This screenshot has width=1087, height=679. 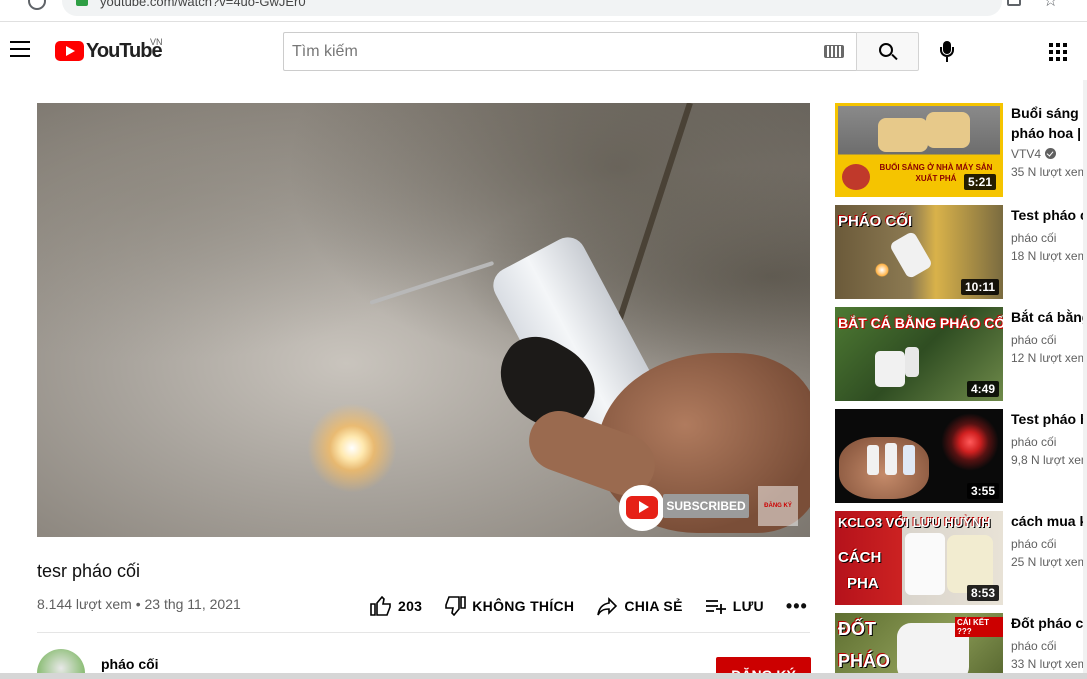 I want to click on thumbnail-overlay-text-2: PHÁO, so click(x=864, y=661).